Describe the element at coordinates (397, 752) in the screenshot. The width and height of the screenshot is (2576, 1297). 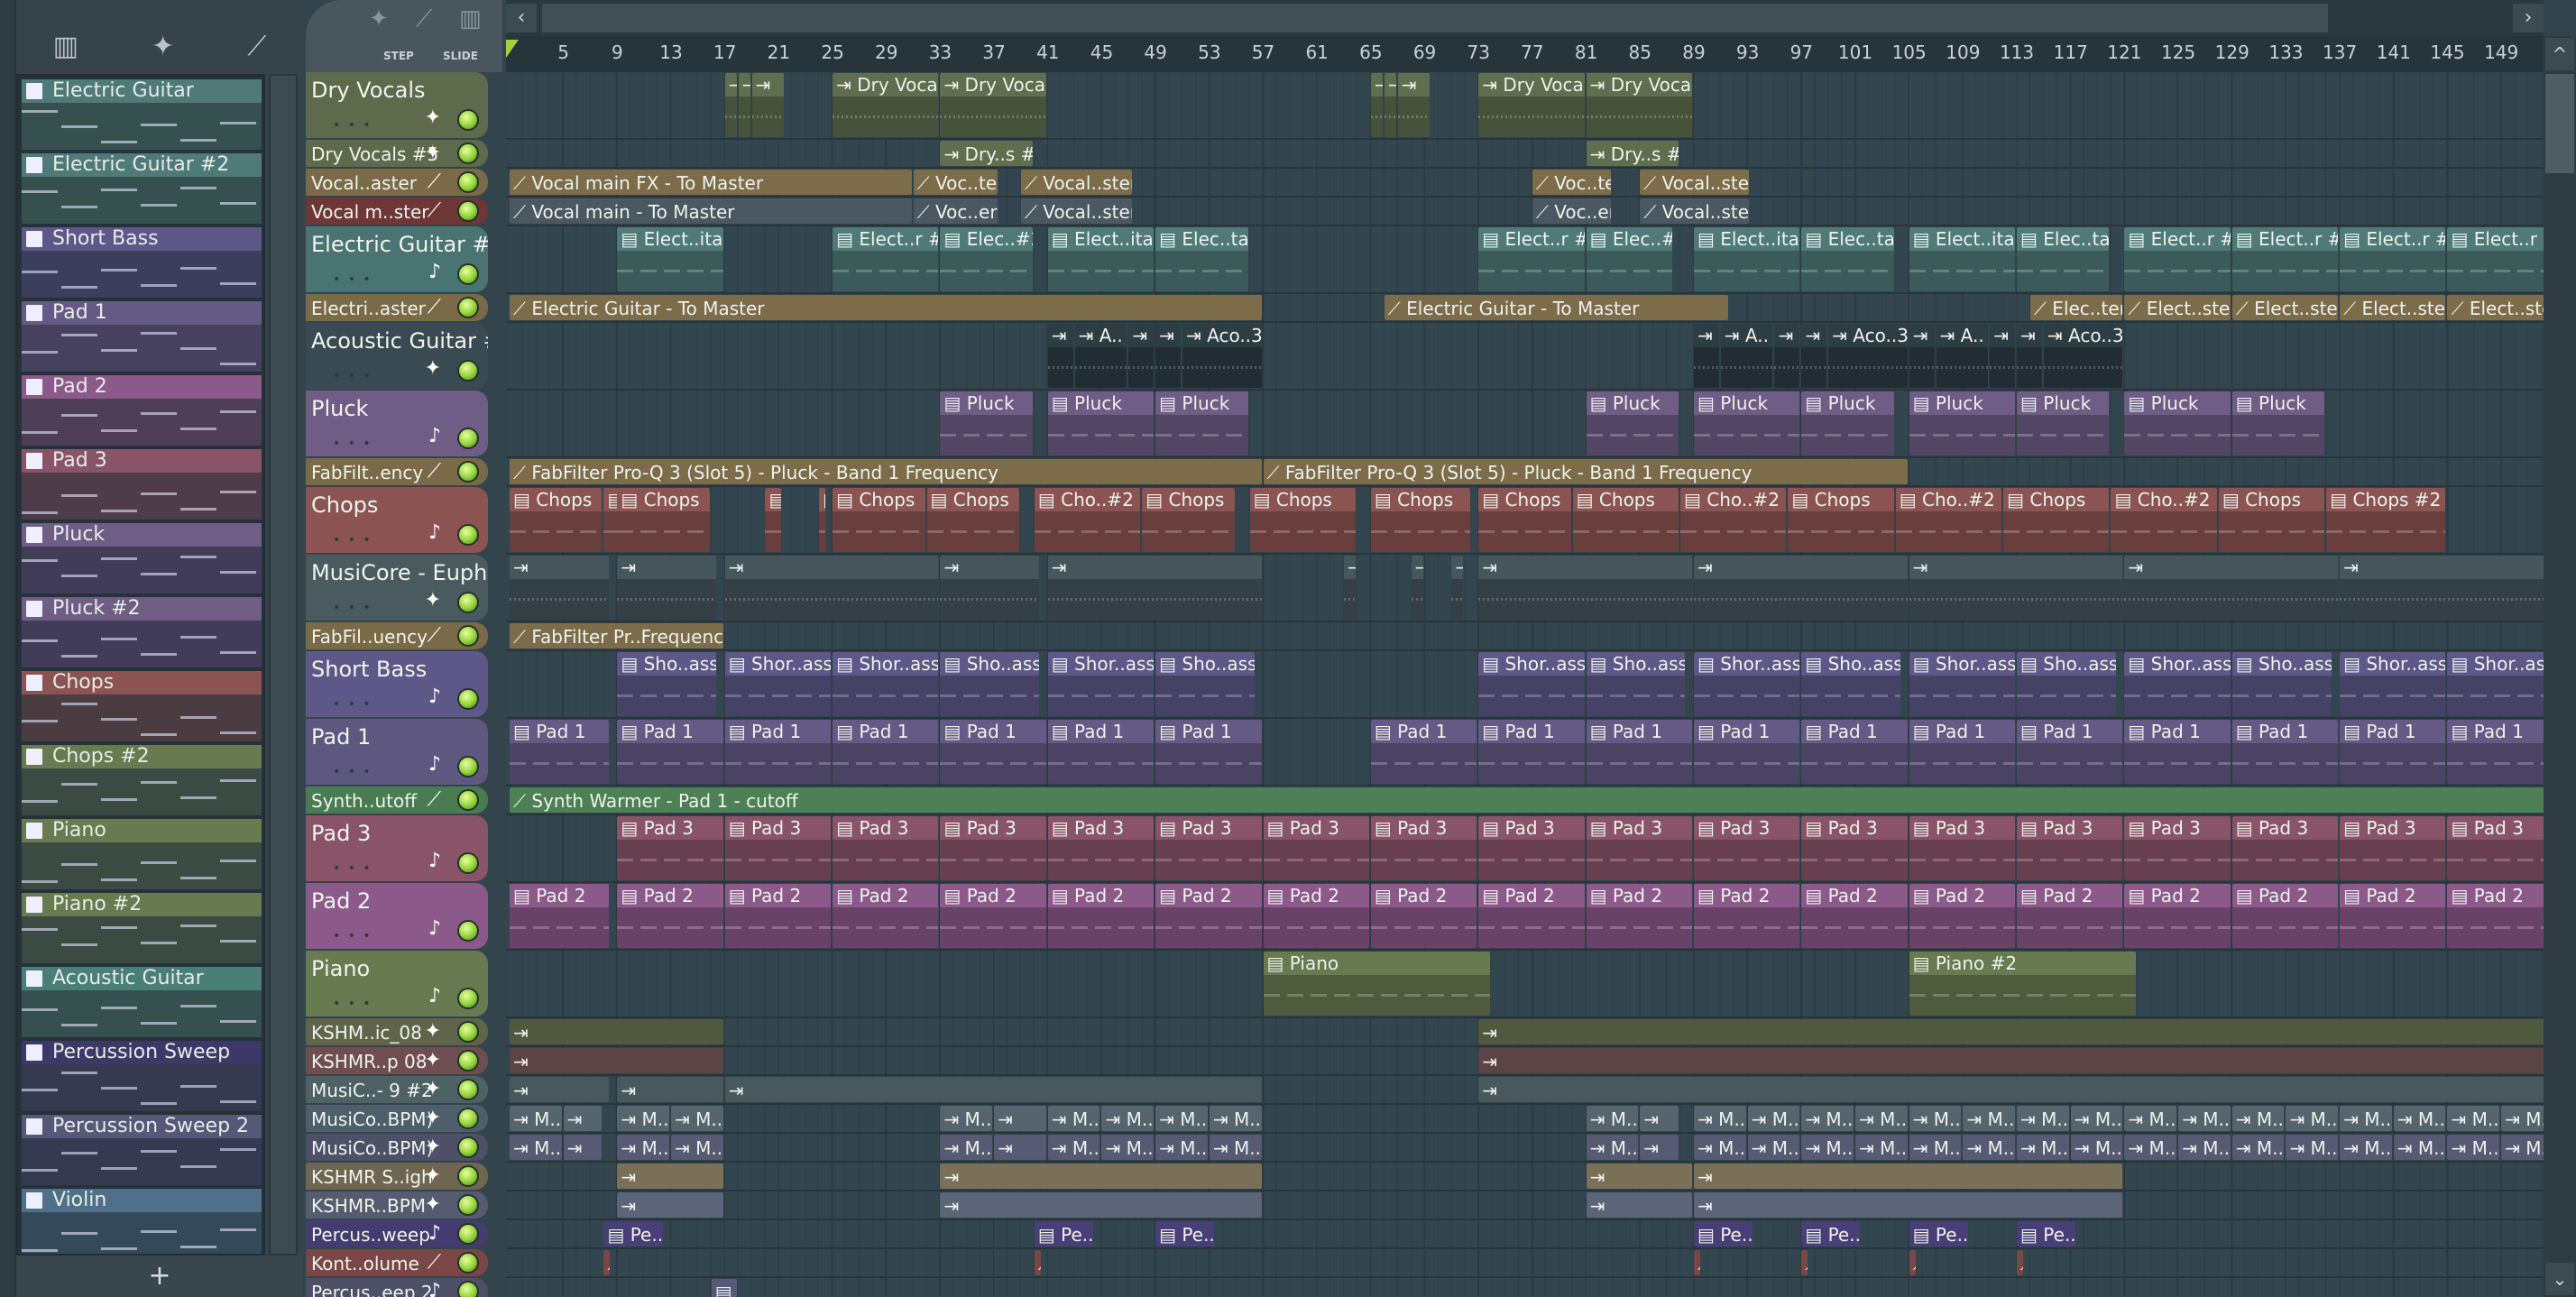
I see `track-header: Pad 1 ♪ • • •` at that location.